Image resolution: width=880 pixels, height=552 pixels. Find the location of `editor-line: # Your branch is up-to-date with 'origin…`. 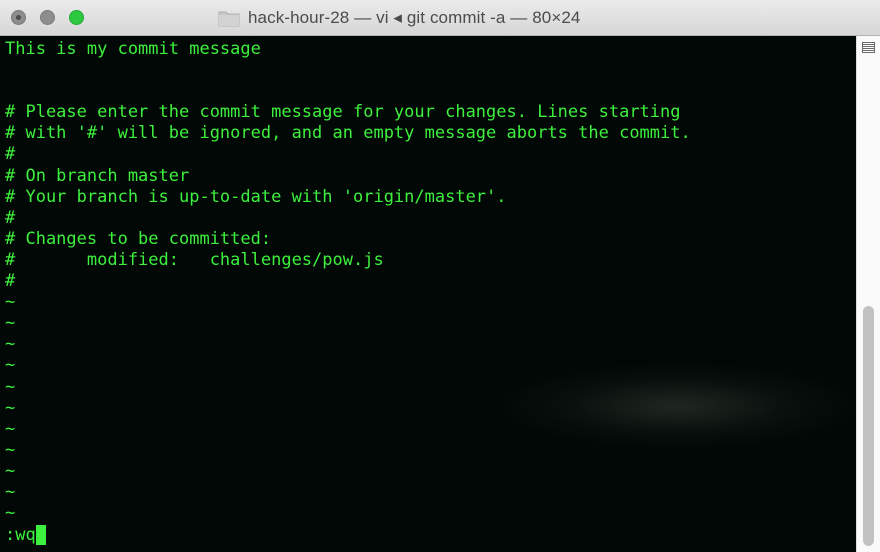

editor-line: # Your branch is up-to-date with 'origin… is located at coordinates (256, 196).